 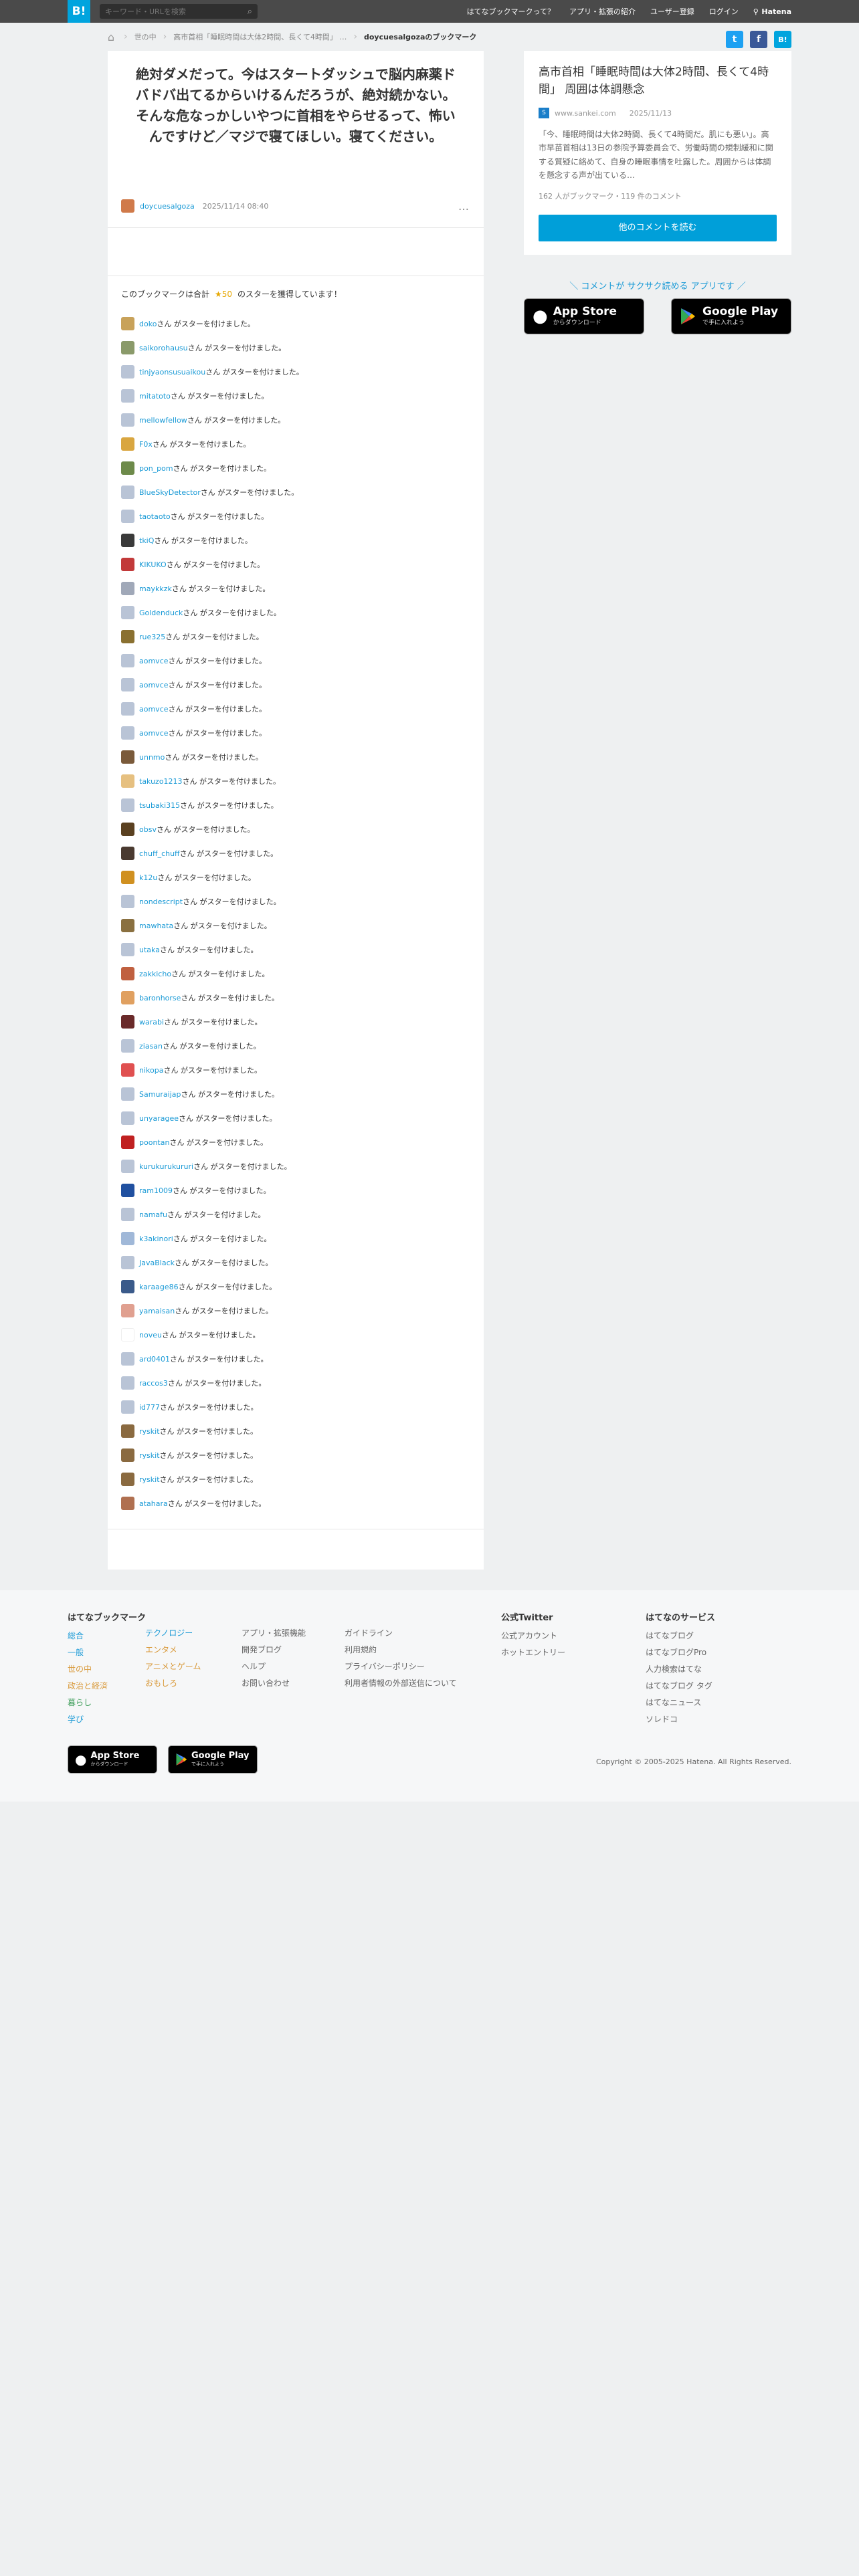 I want to click on footer-link: 世の中, so click(x=107, y=1671).